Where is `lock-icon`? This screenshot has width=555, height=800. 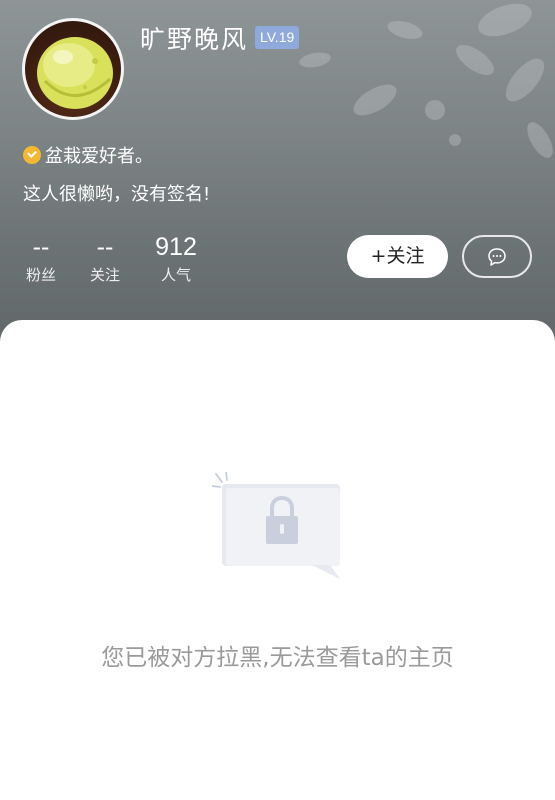
lock-icon is located at coordinates (276, 525).